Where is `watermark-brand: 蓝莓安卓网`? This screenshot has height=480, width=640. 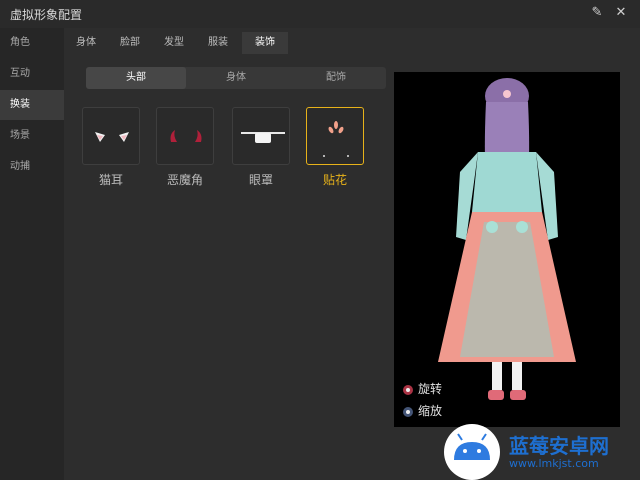
watermark-brand: 蓝莓安卓网 is located at coordinates (559, 446).